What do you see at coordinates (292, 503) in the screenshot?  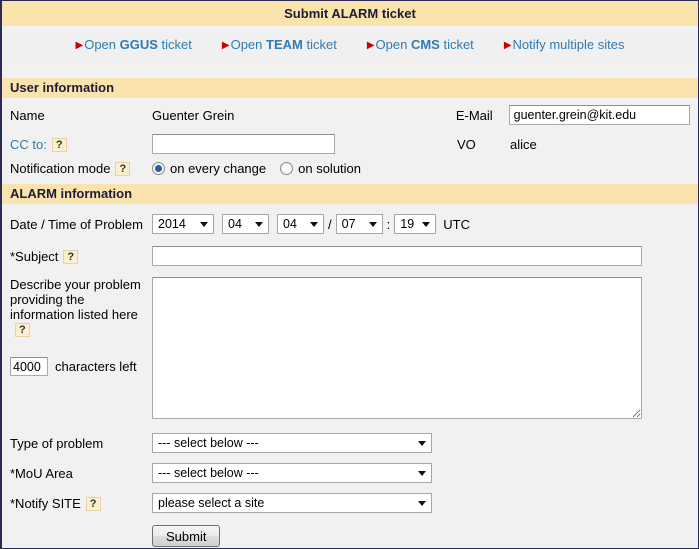 I see `notify-site-select: please select a site` at bounding box center [292, 503].